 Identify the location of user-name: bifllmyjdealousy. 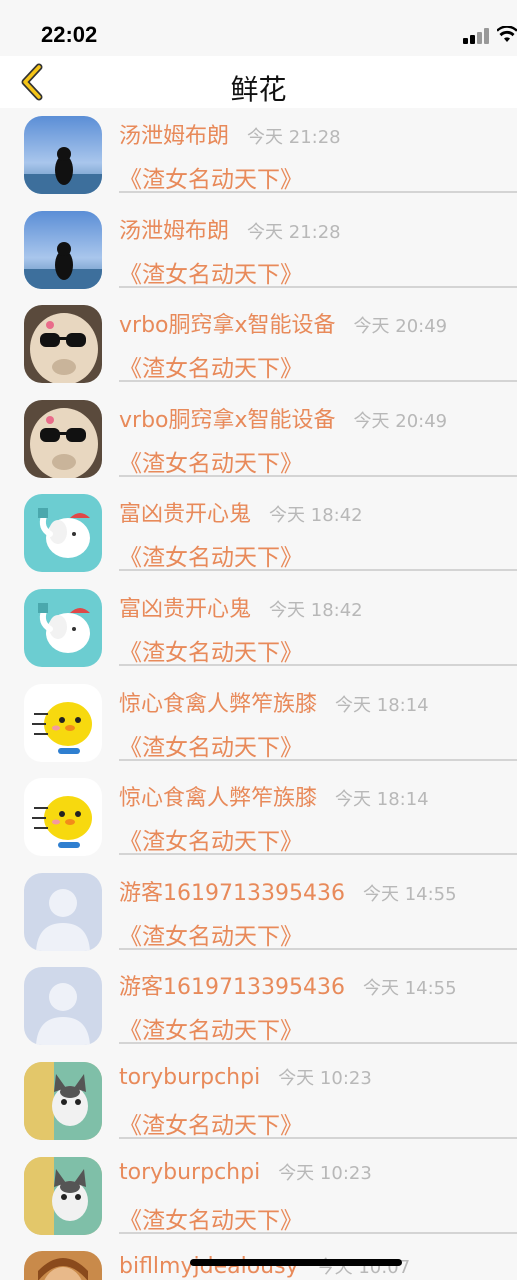
(209, 1266).